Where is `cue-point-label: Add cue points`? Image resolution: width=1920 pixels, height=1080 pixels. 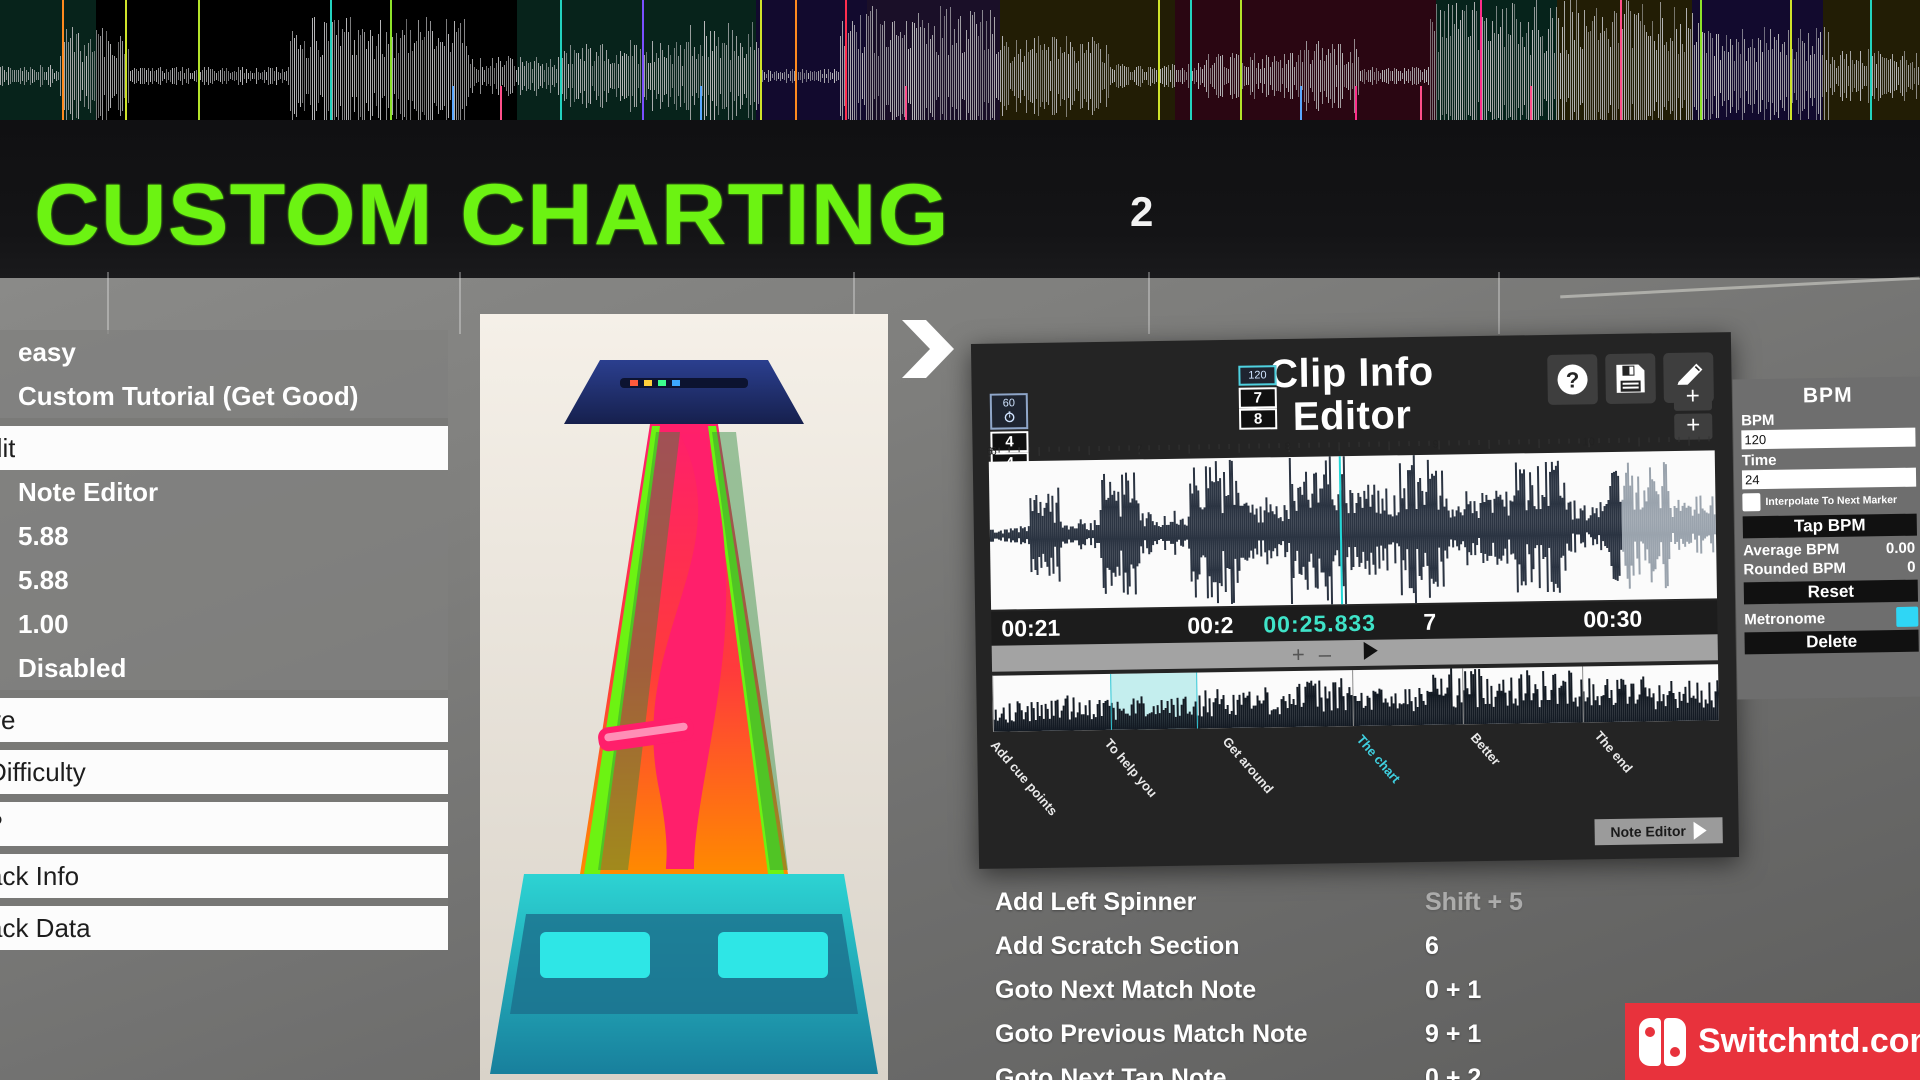
cue-point-label: Add cue points is located at coordinates (1024, 778).